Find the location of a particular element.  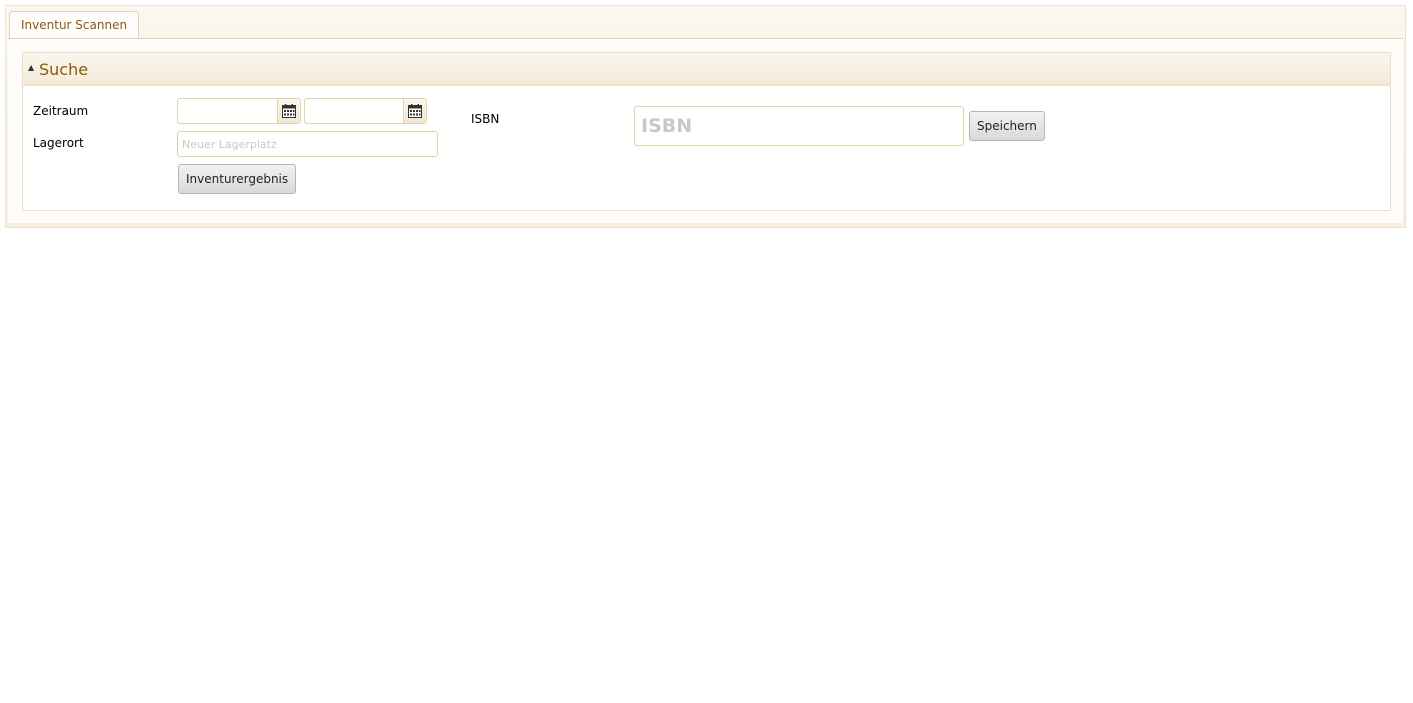

lagerort-label: Lagerort is located at coordinates (58, 143).